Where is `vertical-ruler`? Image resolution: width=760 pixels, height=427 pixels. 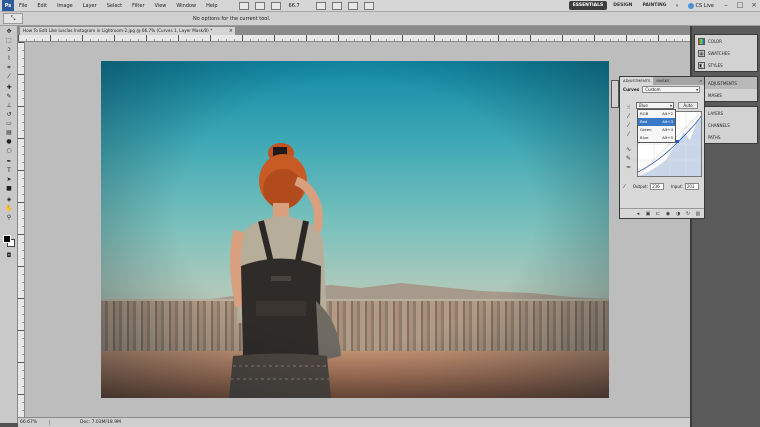 vertical-ruler is located at coordinates (21, 229).